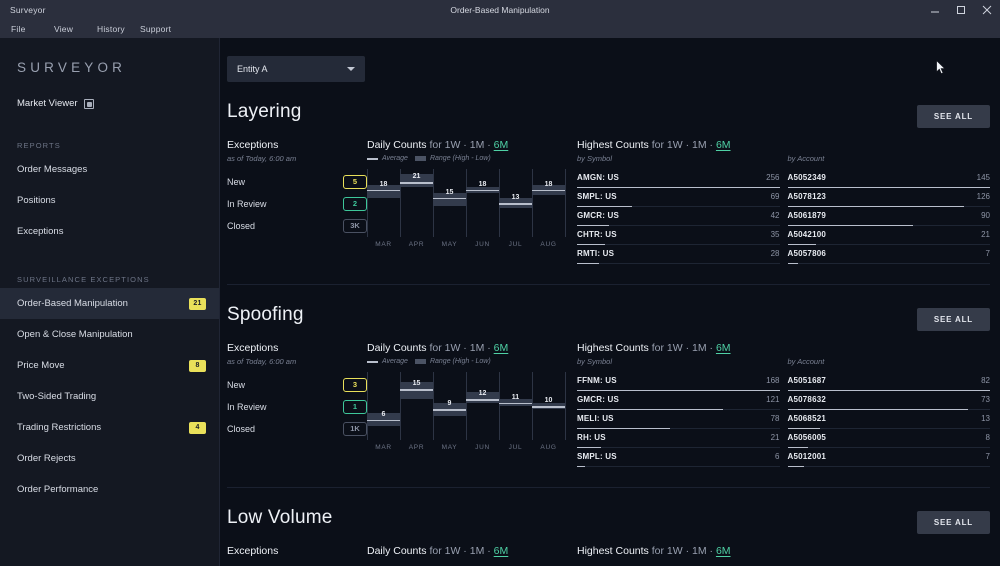 The height and width of the screenshot is (566, 1000). Describe the element at coordinates (109, 92) in the screenshot. I see `sidebar-item-market-viewer: Market Viewer` at that location.